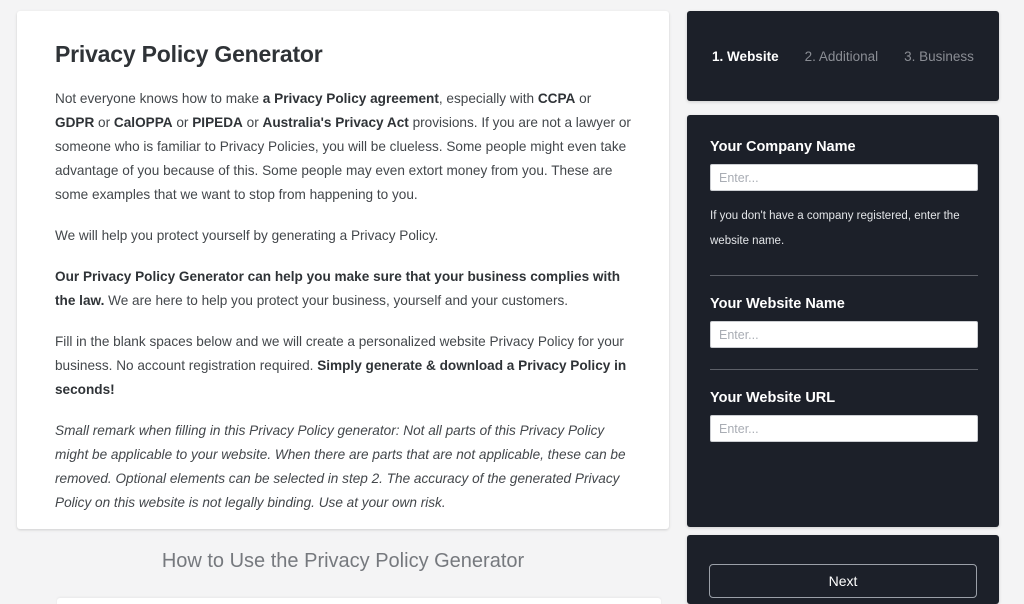 The height and width of the screenshot is (604, 1024). Describe the element at coordinates (335, 122) in the screenshot. I see `p1-bold-6: Australia's Privacy Act` at that location.